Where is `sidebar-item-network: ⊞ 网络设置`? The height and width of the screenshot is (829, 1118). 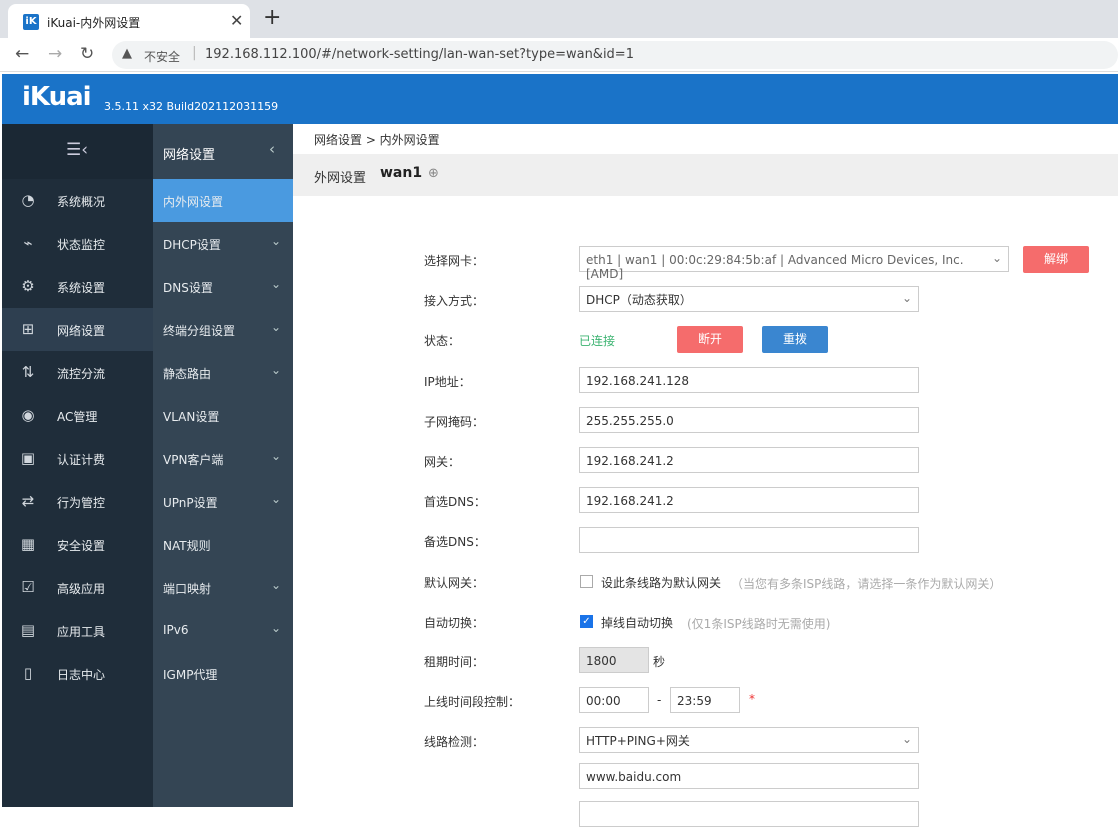
sidebar-item-network: ⊞ 网络设置 is located at coordinates (77, 329).